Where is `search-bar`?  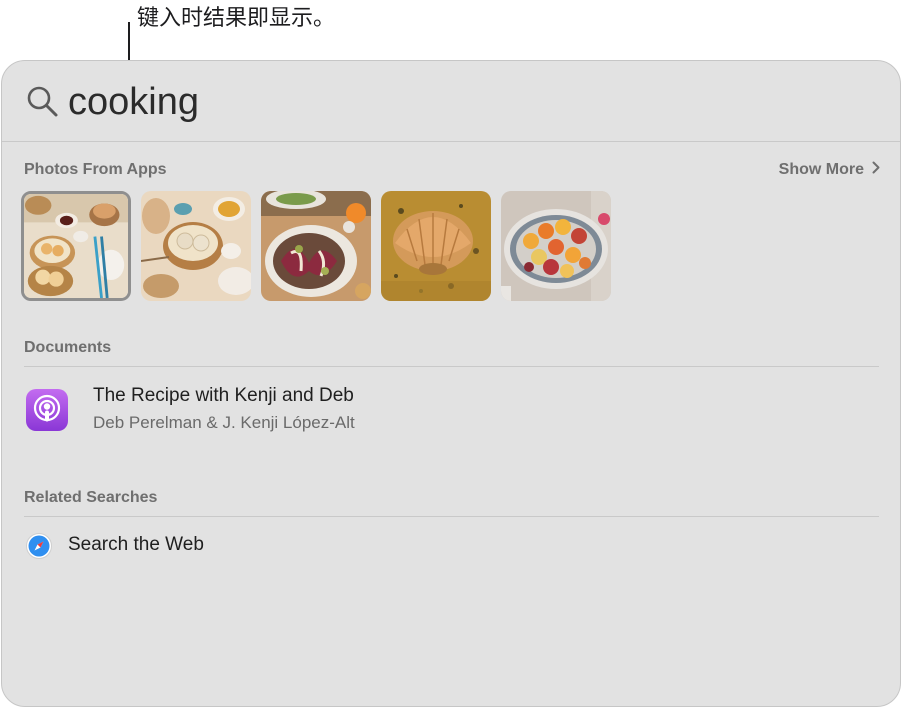
search-bar is located at coordinates (451, 101).